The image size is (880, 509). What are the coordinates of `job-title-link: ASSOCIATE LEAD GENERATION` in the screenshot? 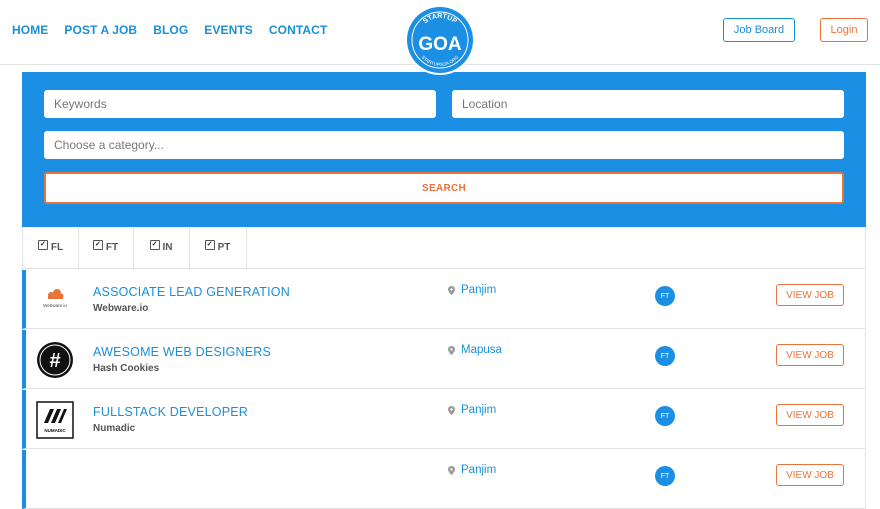 It's located at (191, 292).